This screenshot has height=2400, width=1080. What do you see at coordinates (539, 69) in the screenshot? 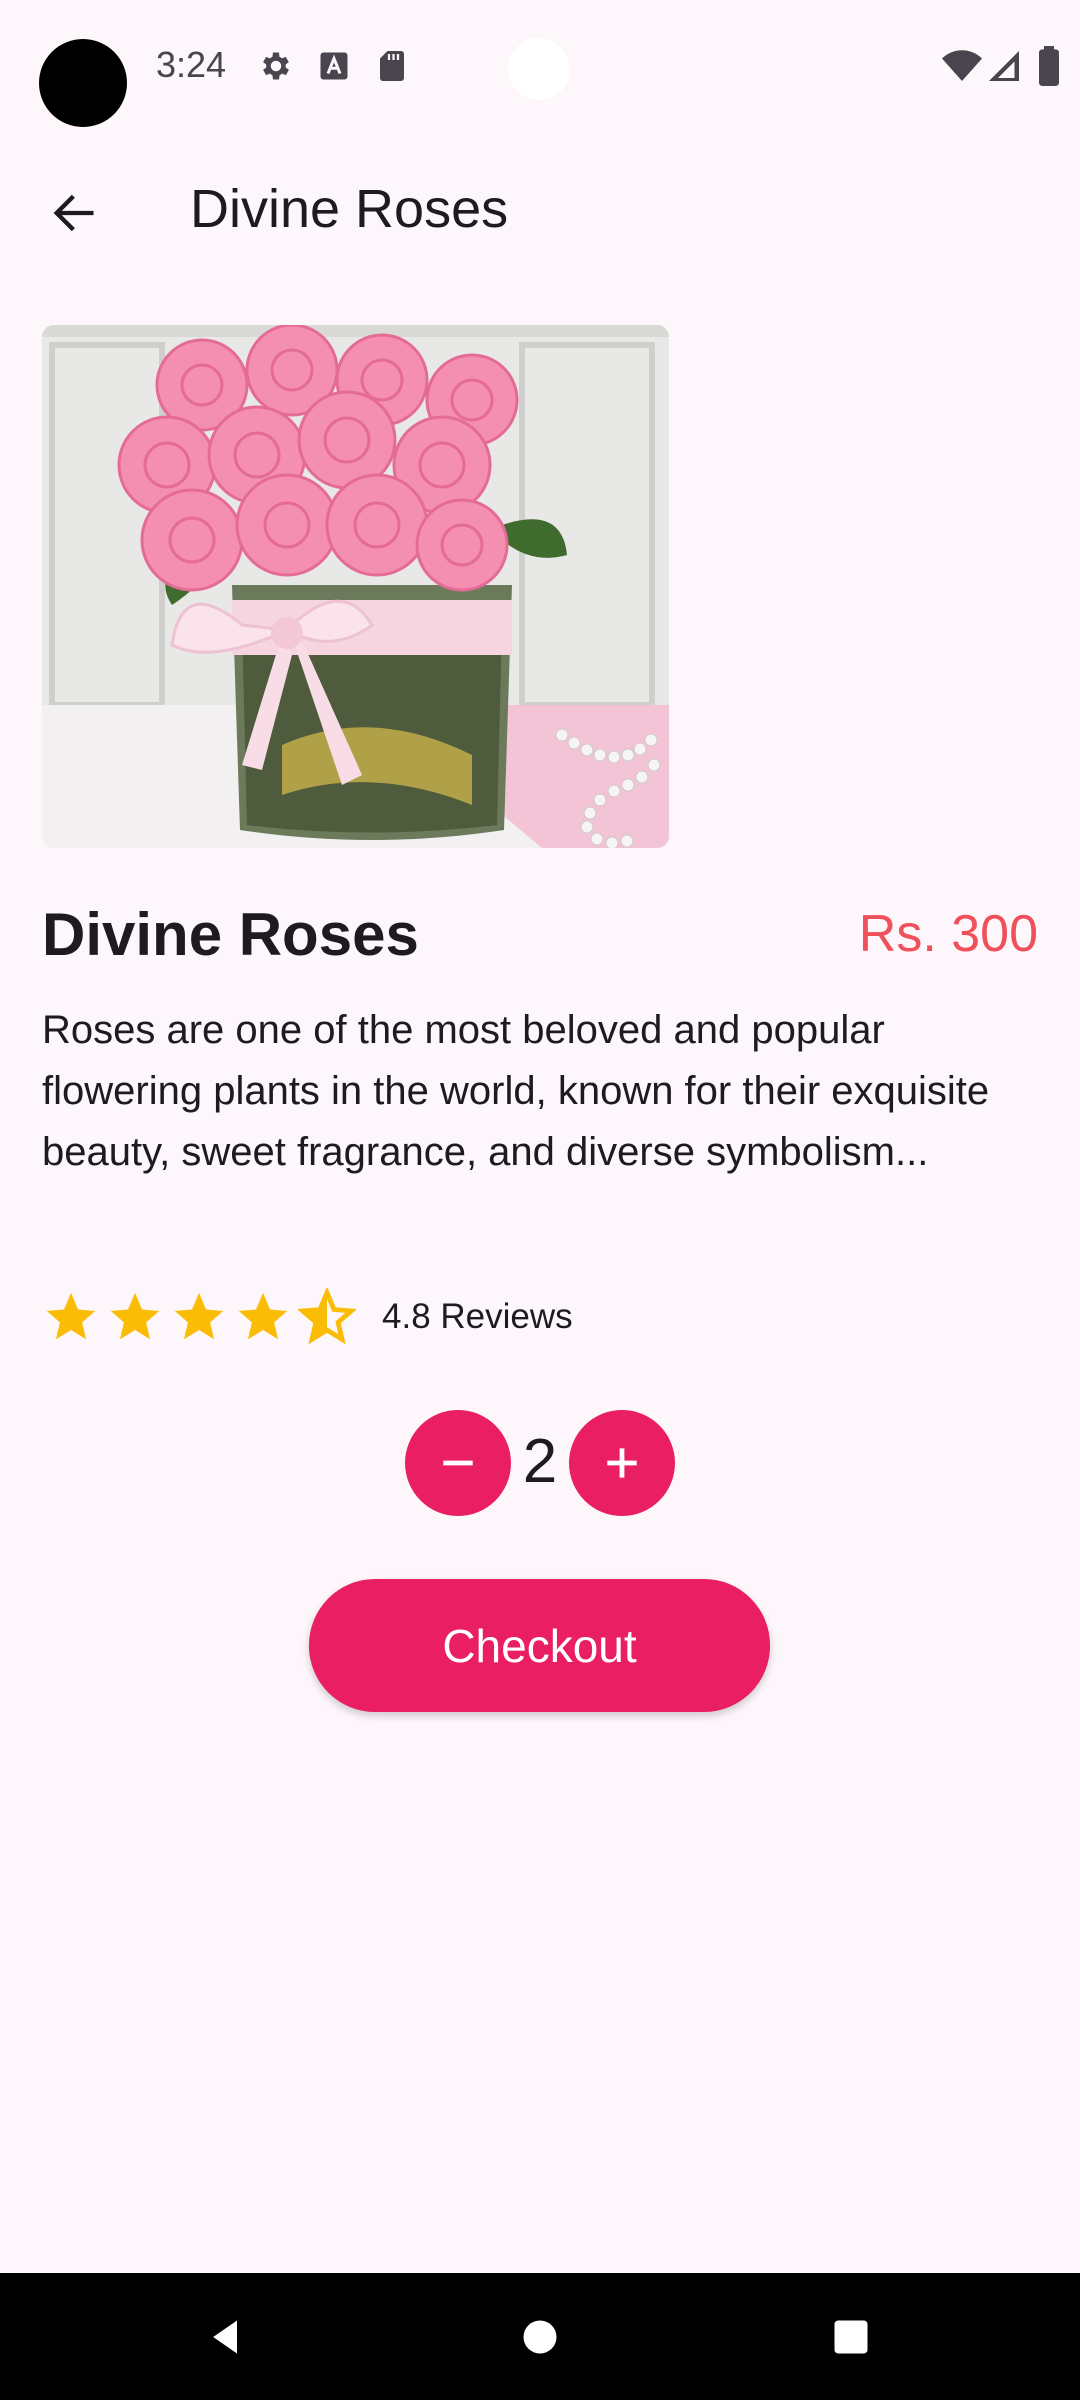
I see `front-camera` at bounding box center [539, 69].